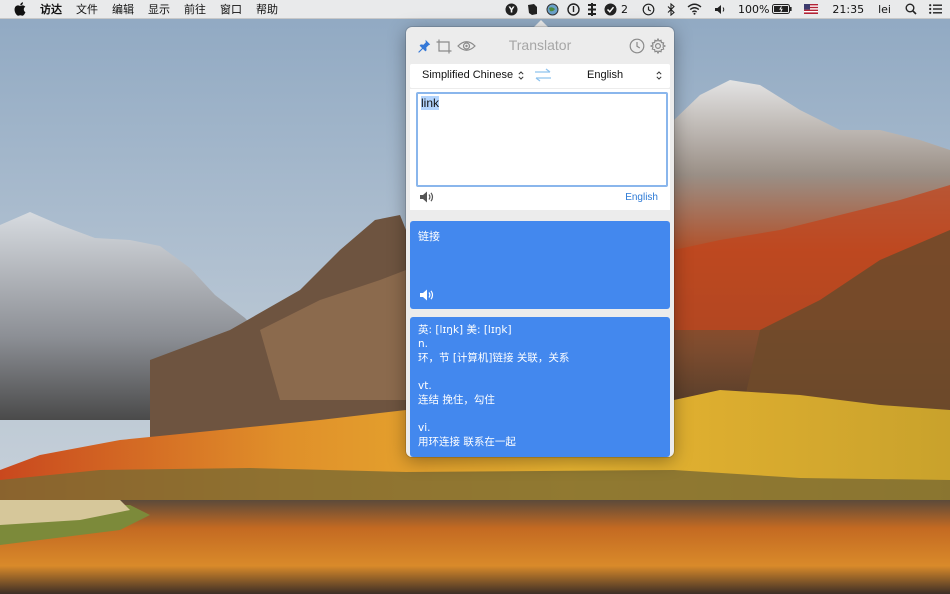  I want to click on notification-count: 2, so click(624, 9).